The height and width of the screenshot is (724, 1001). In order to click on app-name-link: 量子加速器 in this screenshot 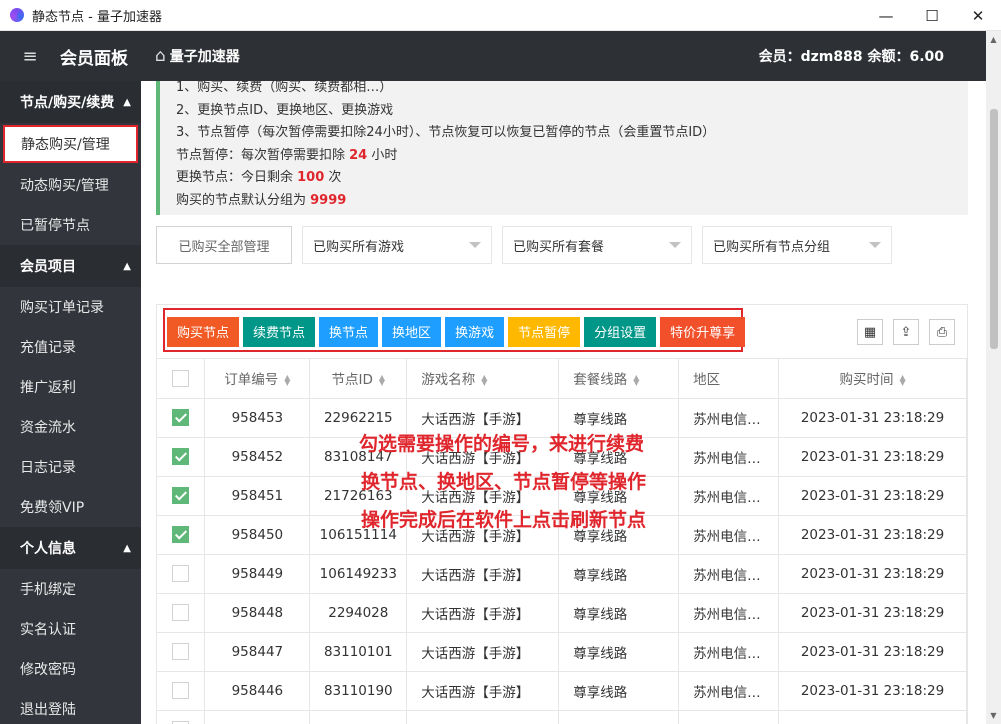, I will do `click(205, 56)`.